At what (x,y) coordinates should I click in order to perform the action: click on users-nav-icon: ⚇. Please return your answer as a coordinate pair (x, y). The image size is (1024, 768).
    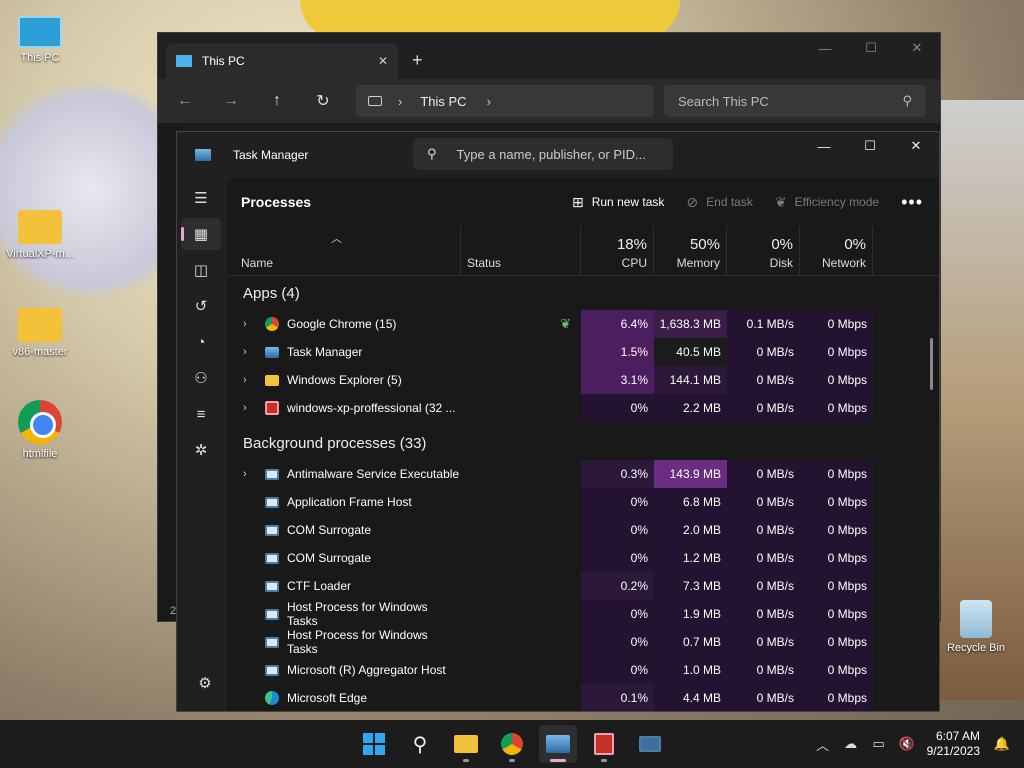
    Looking at the image, I should click on (201, 378).